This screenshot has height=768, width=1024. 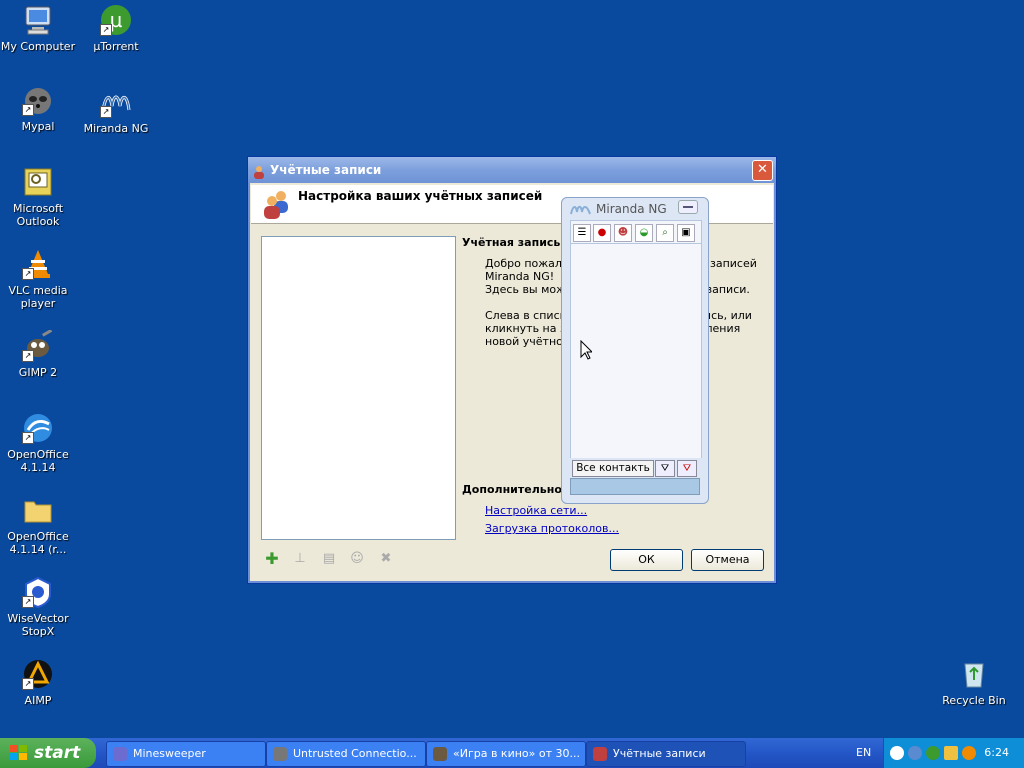 I want to click on tray-search-icon, so click(x=969, y=753).